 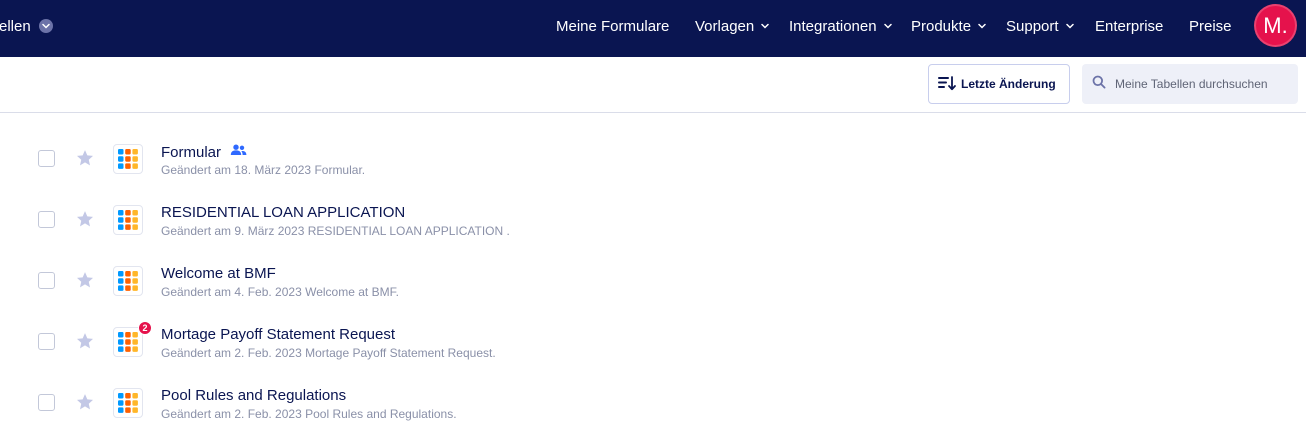 What do you see at coordinates (381, 414) in the screenshot?
I see `form-detail: Pool Rules and Regulations.` at bounding box center [381, 414].